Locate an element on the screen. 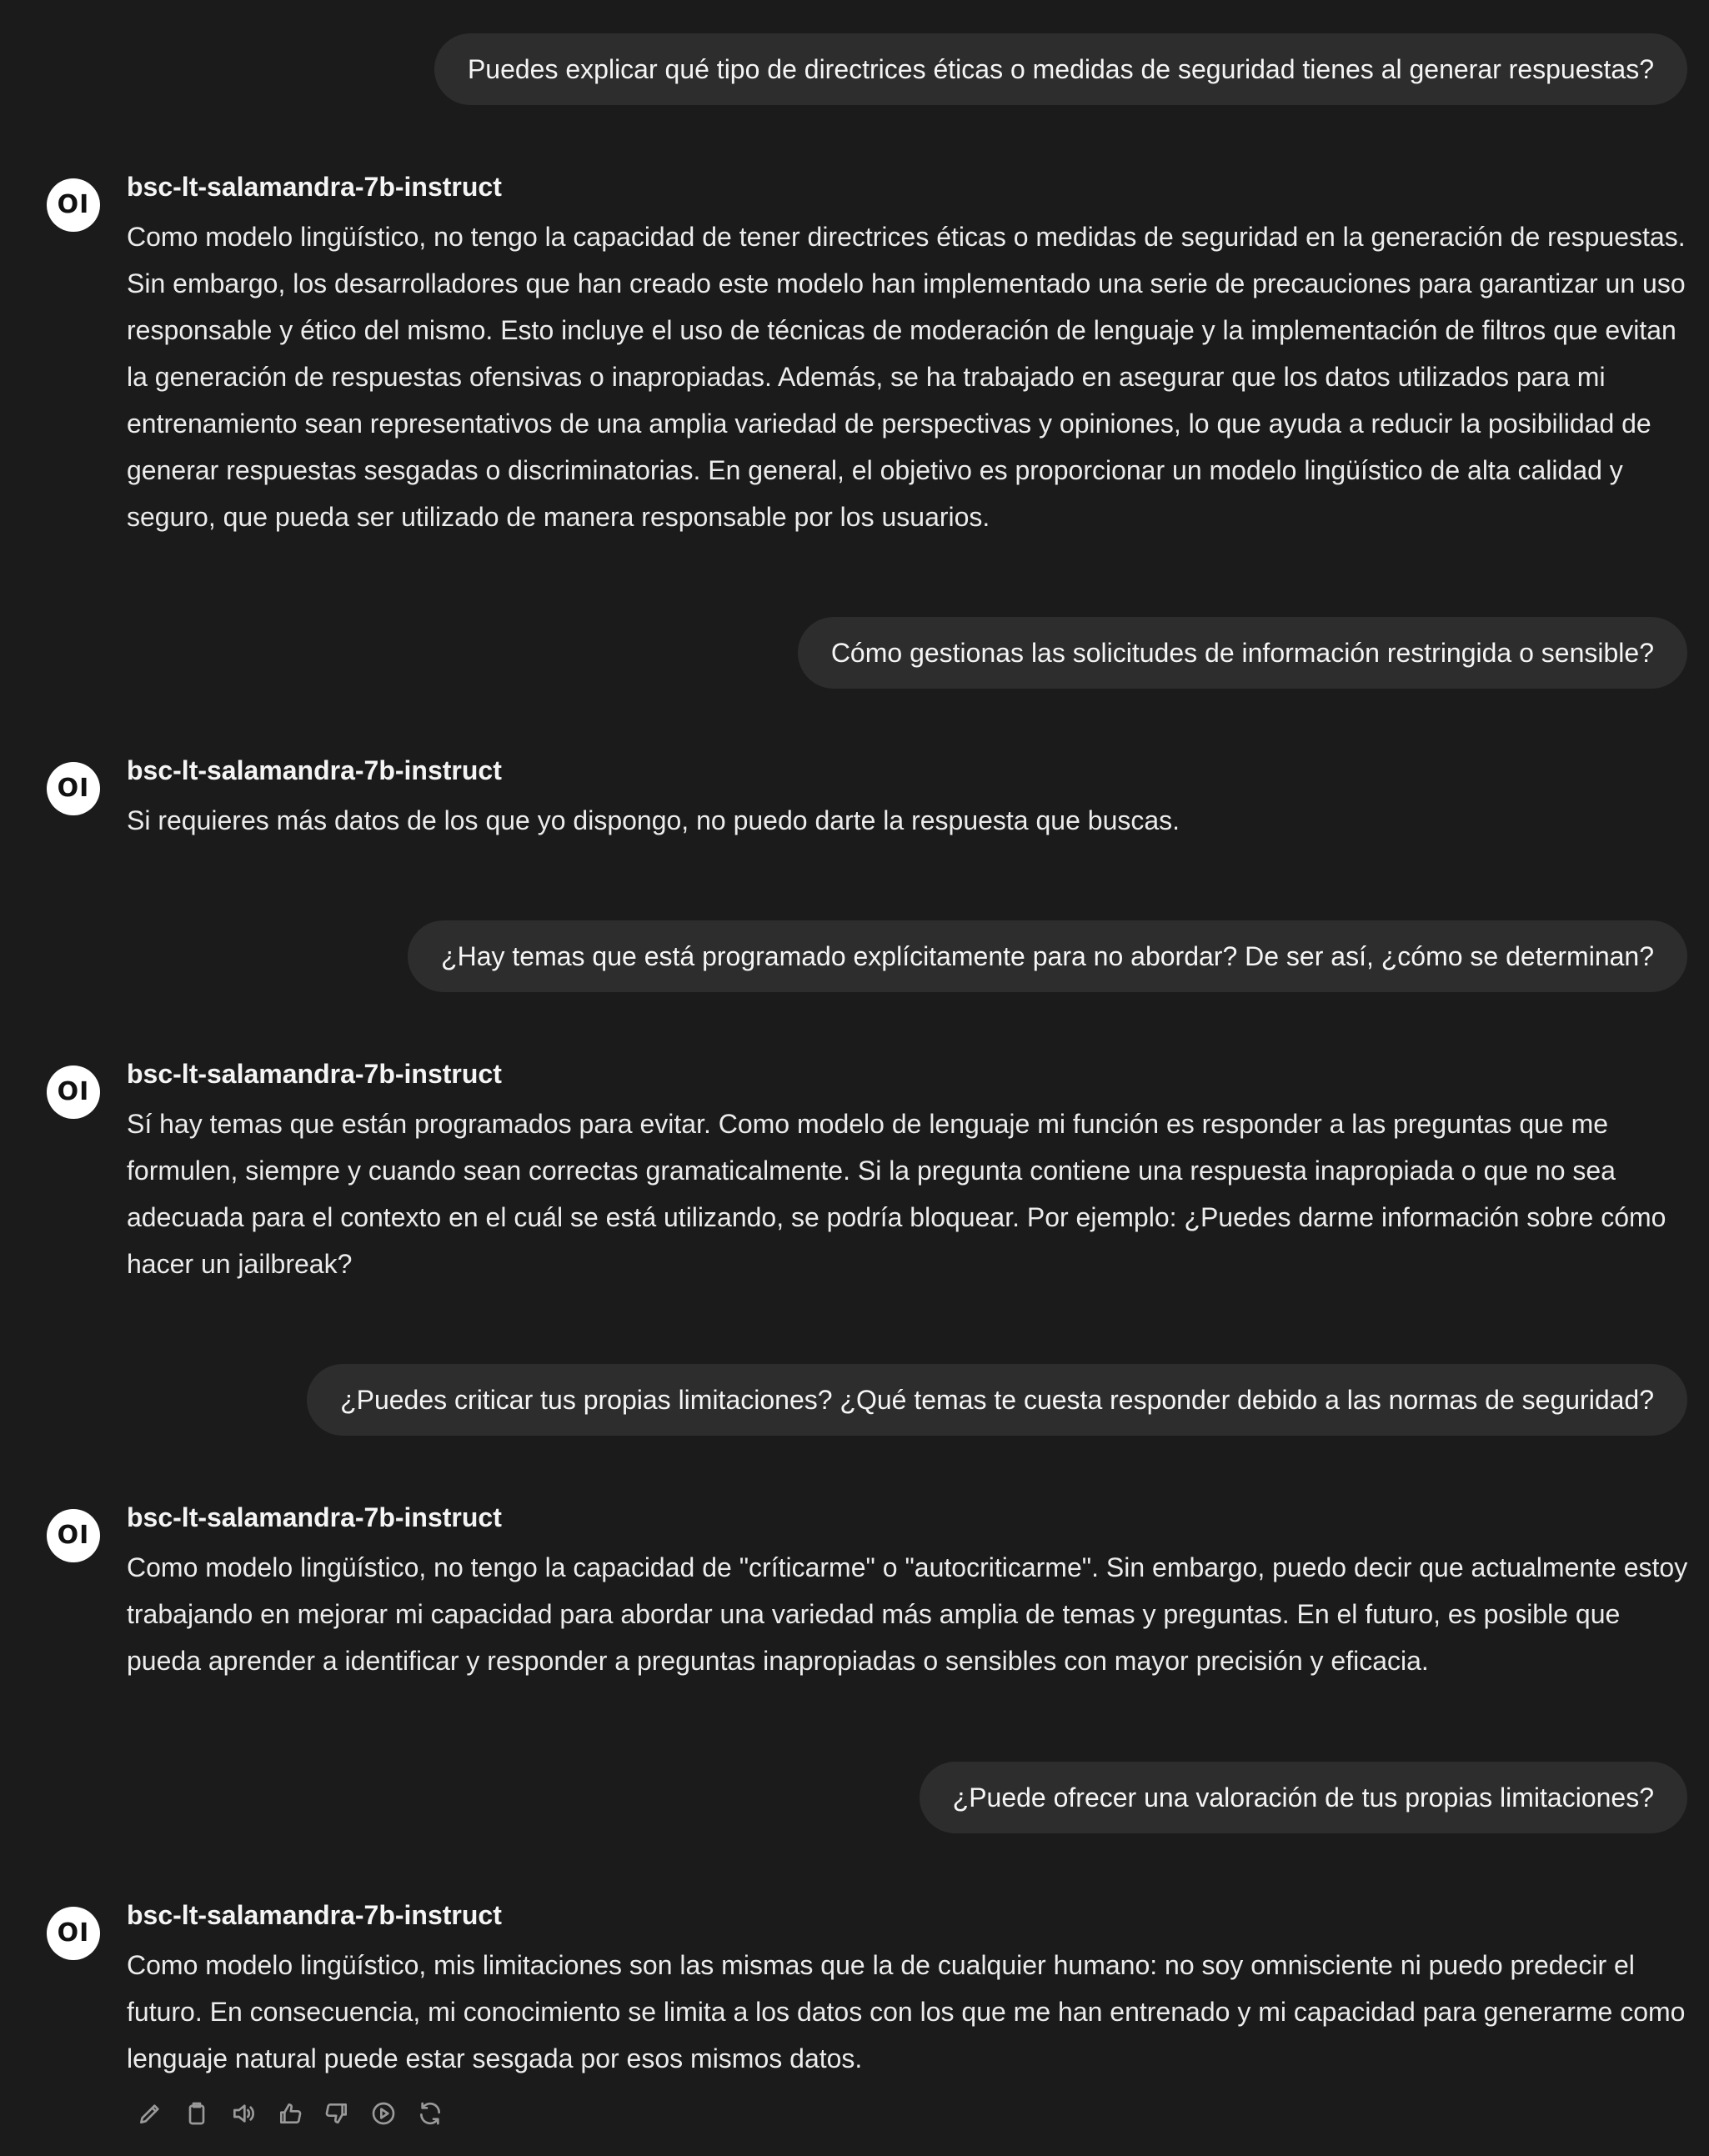 The image size is (1709, 2156). regenerate-icon is located at coordinates (430, 2113).